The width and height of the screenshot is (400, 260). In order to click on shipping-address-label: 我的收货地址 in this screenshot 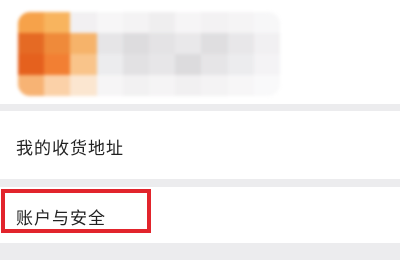, I will do `click(70, 149)`.